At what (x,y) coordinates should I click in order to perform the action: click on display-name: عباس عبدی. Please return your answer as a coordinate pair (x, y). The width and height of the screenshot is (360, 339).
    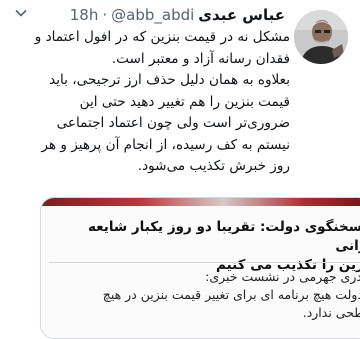
    Looking at the image, I should click on (241, 15).